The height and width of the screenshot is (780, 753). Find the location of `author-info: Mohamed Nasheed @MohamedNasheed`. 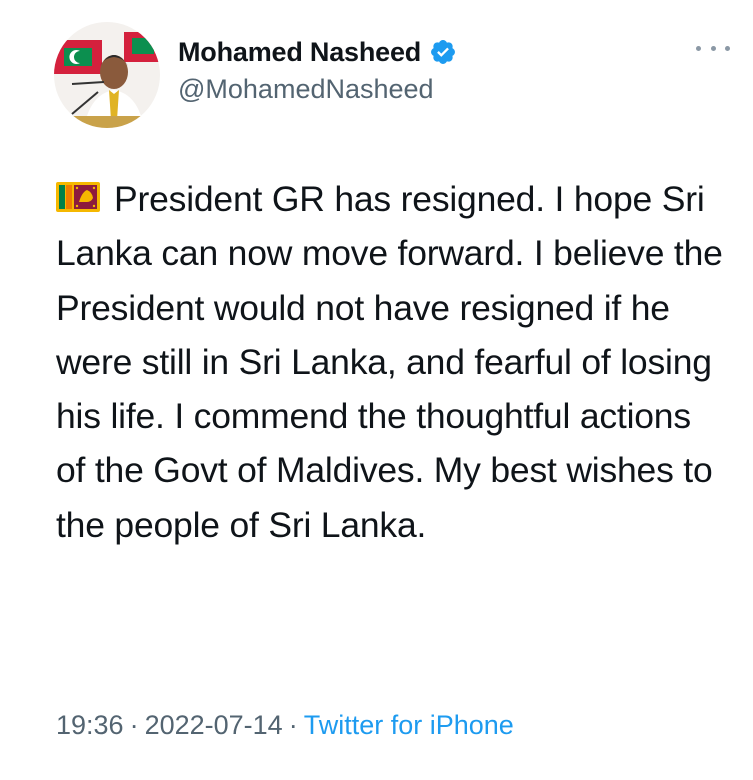

author-info: Mohamed Nasheed @MohamedNasheed is located at coordinates (317, 69).